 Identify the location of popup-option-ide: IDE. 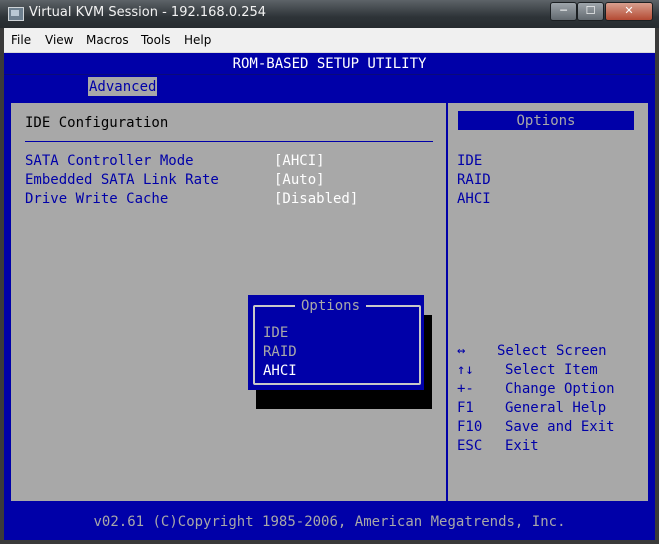
(275, 333).